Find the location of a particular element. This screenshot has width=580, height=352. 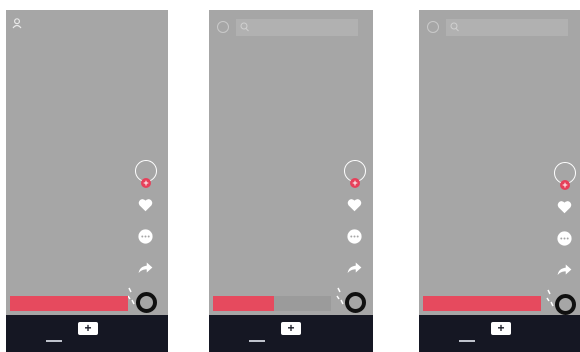

user-icon is located at coordinates (17, 23).